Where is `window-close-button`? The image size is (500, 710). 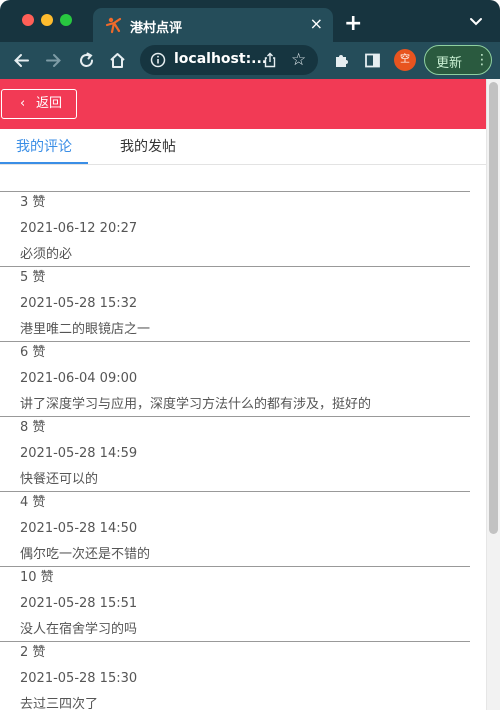
window-close-button is located at coordinates (28, 20).